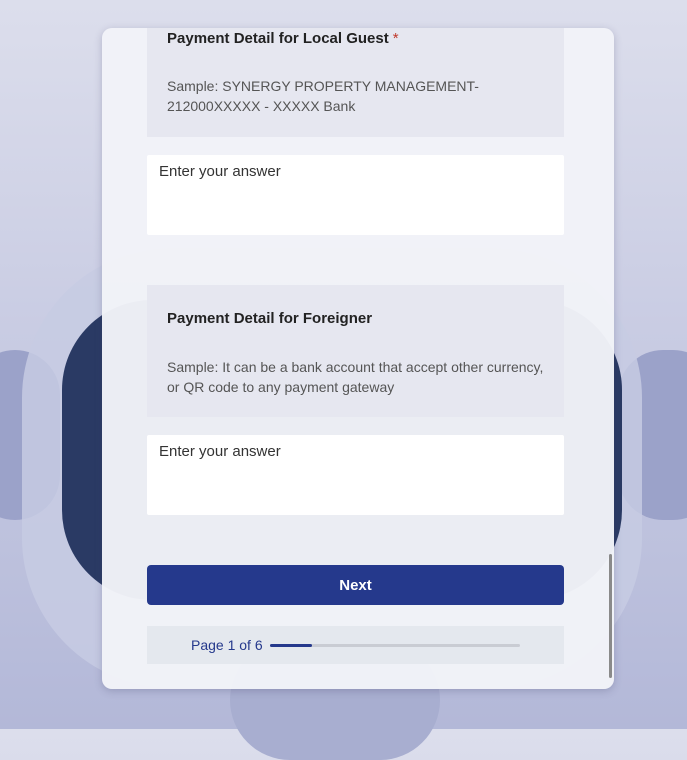 The image size is (687, 760). I want to click on next-button: Next, so click(355, 585).